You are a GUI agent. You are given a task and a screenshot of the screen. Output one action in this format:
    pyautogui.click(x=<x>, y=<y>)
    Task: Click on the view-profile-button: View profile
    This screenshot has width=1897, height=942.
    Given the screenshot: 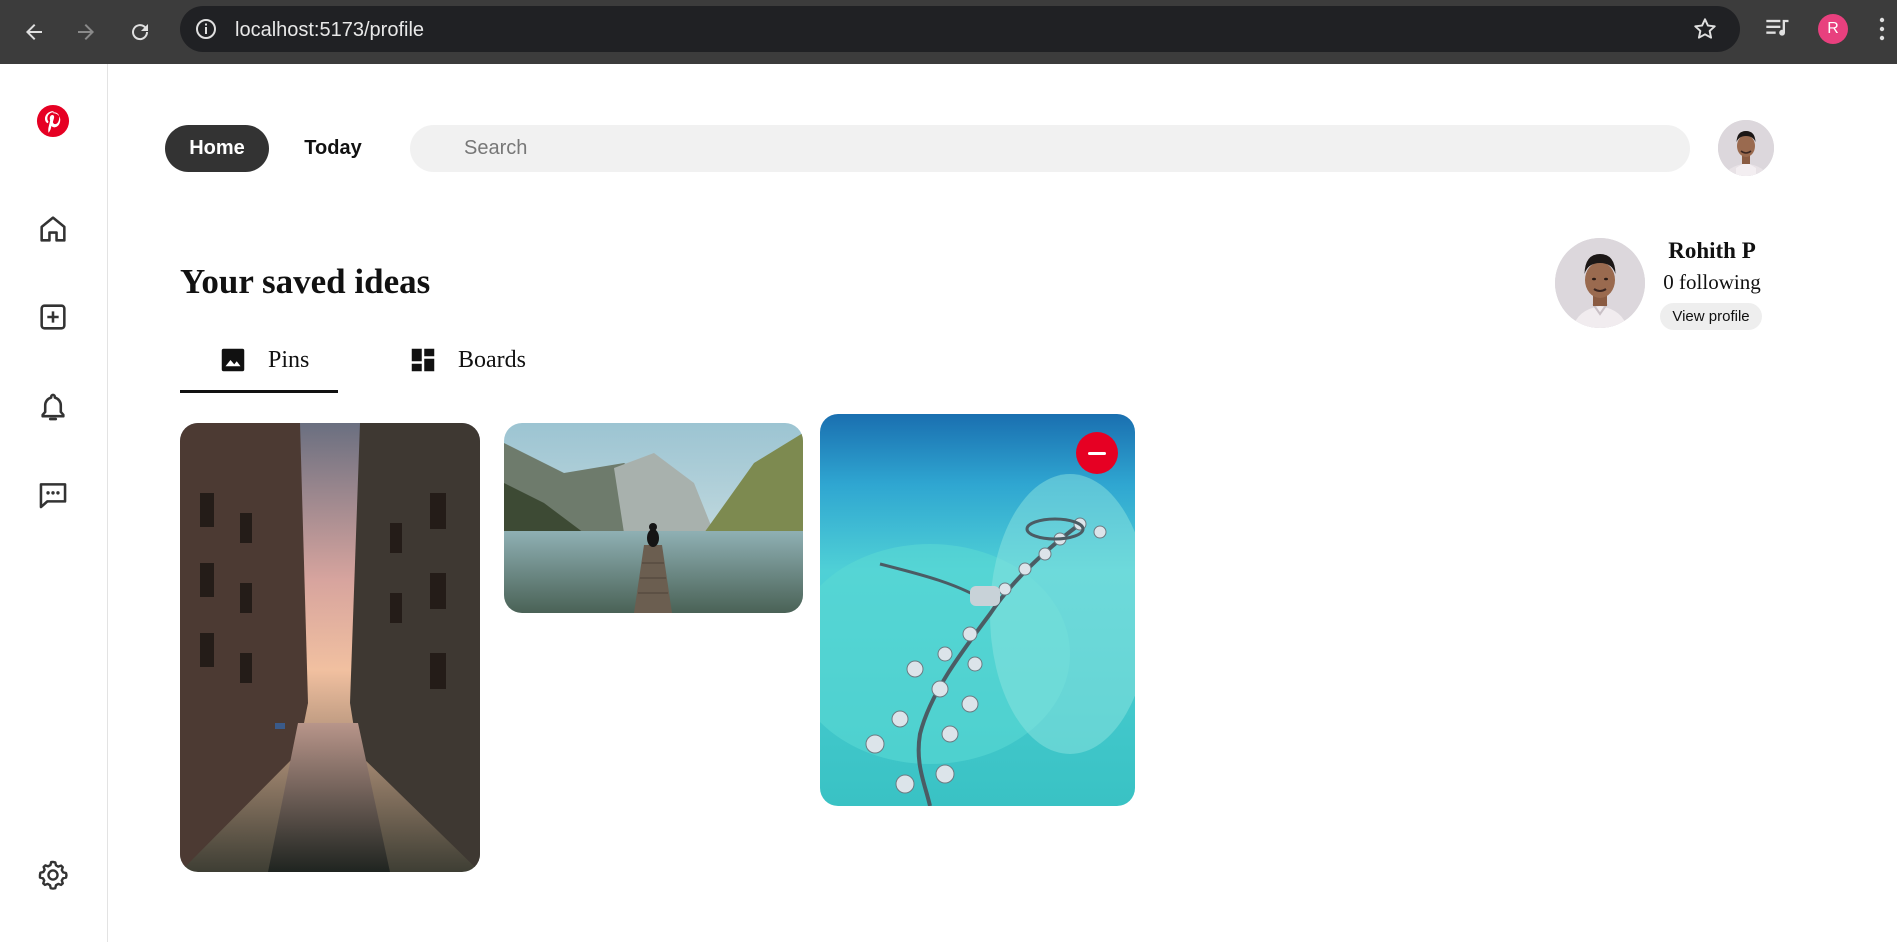 What is the action you would take?
    pyautogui.click(x=1711, y=316)
    